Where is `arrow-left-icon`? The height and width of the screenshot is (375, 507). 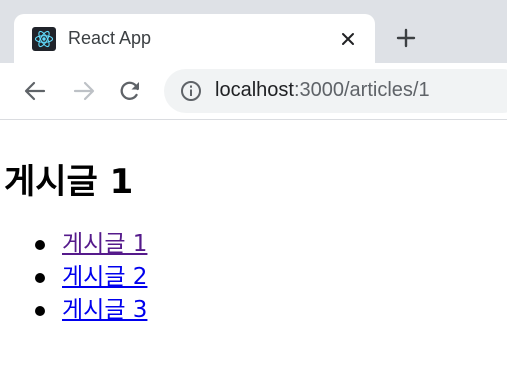 arrow-left-icon is located at coordinates (35, 91).